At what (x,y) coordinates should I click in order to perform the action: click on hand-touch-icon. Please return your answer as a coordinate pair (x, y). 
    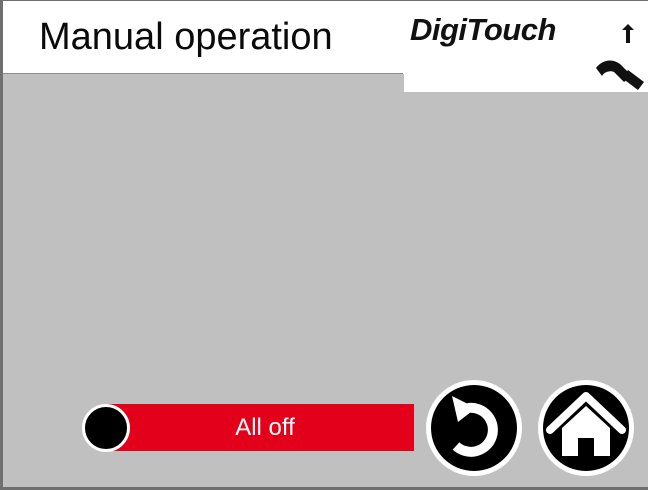
    Looking at the image, I should click on (620, 57).